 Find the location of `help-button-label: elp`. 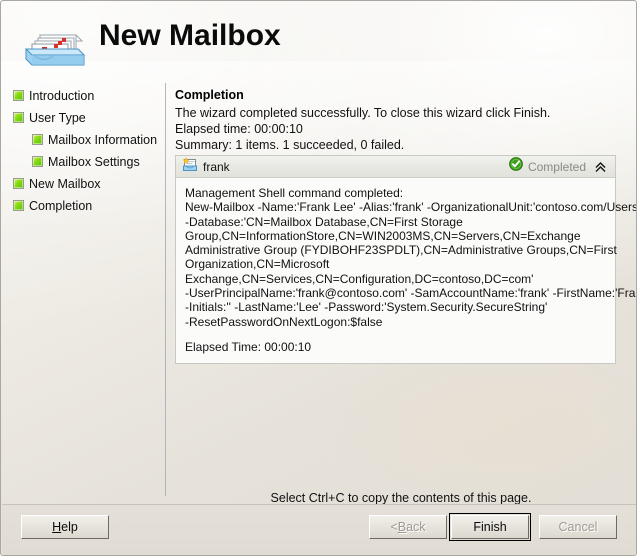

help-button-label: elp is located at coordinates (69, 527).